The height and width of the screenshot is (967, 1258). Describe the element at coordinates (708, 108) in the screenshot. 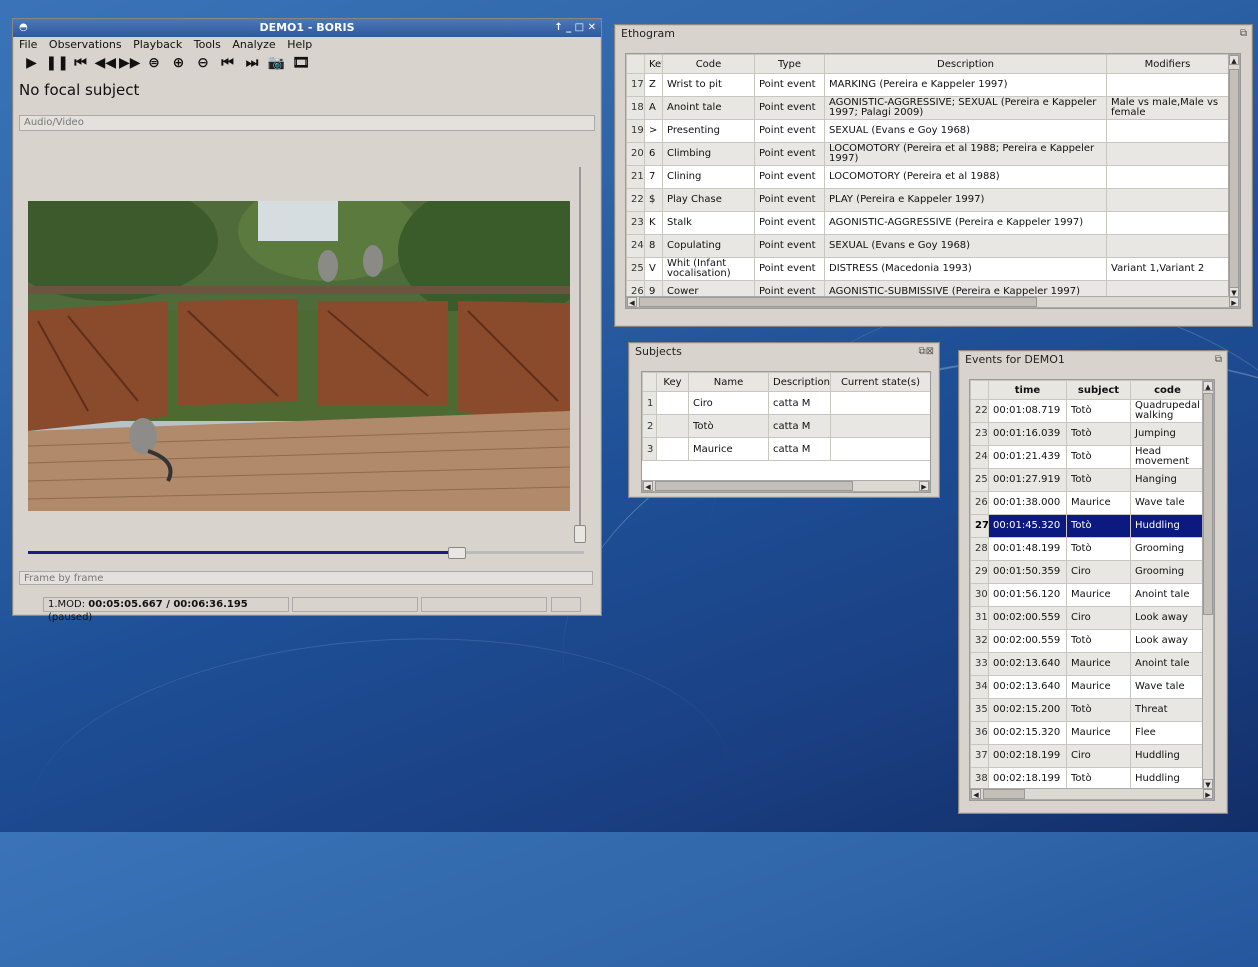

I see `ethogram-cell-code: Anoint tale` at that location.